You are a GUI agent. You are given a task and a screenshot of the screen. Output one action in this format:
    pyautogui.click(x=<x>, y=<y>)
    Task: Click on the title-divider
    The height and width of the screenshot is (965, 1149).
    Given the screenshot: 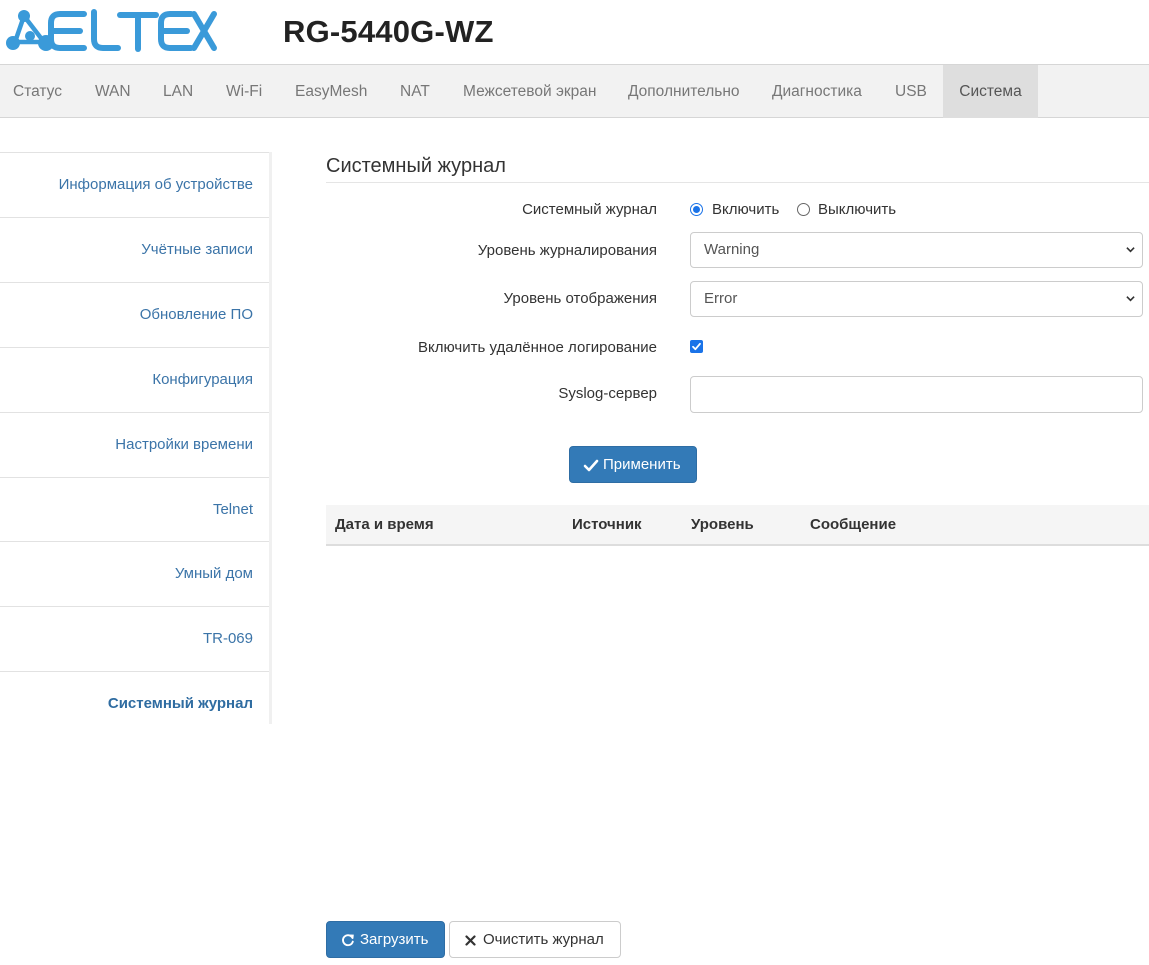 What is the action you would take?
    pyautogui.click(x=737, y=182)
    